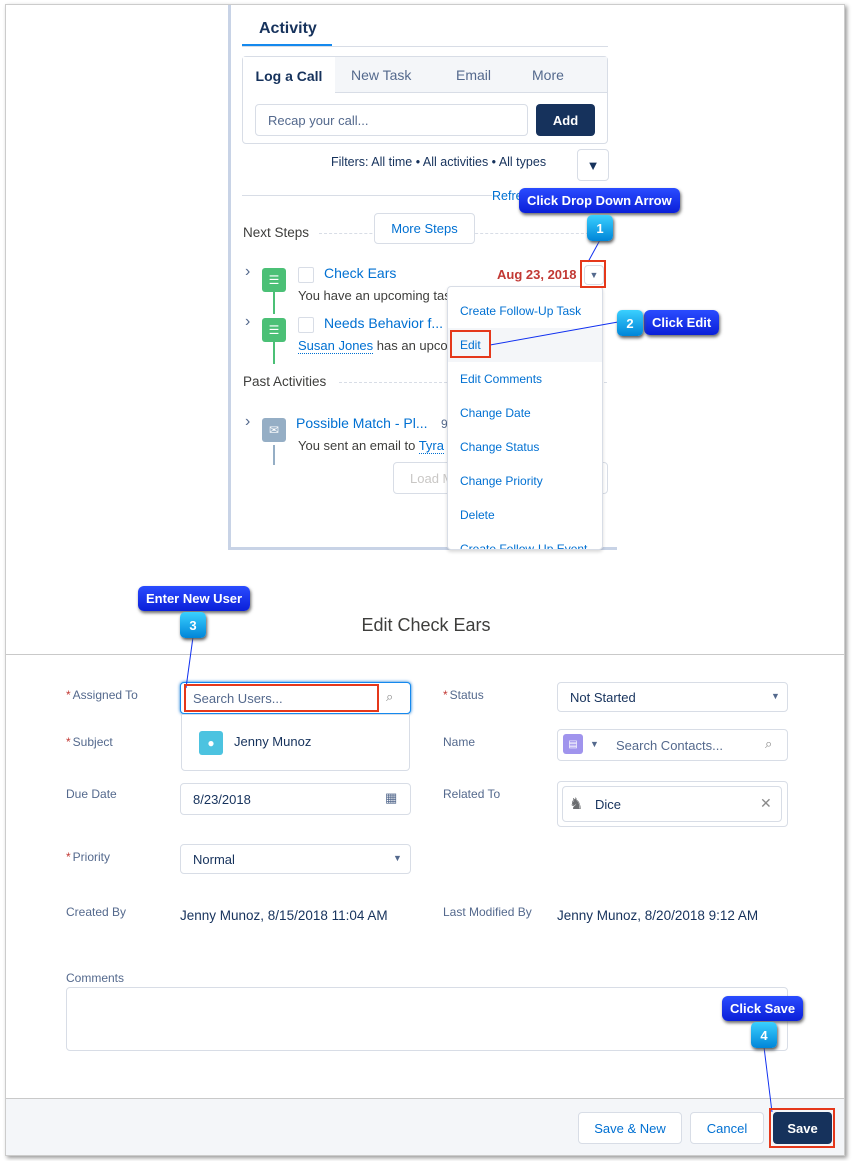  Describe the element at coordinates (593, 274) in the screenshot. I see `highlight-dropdown-arrow` at that location.